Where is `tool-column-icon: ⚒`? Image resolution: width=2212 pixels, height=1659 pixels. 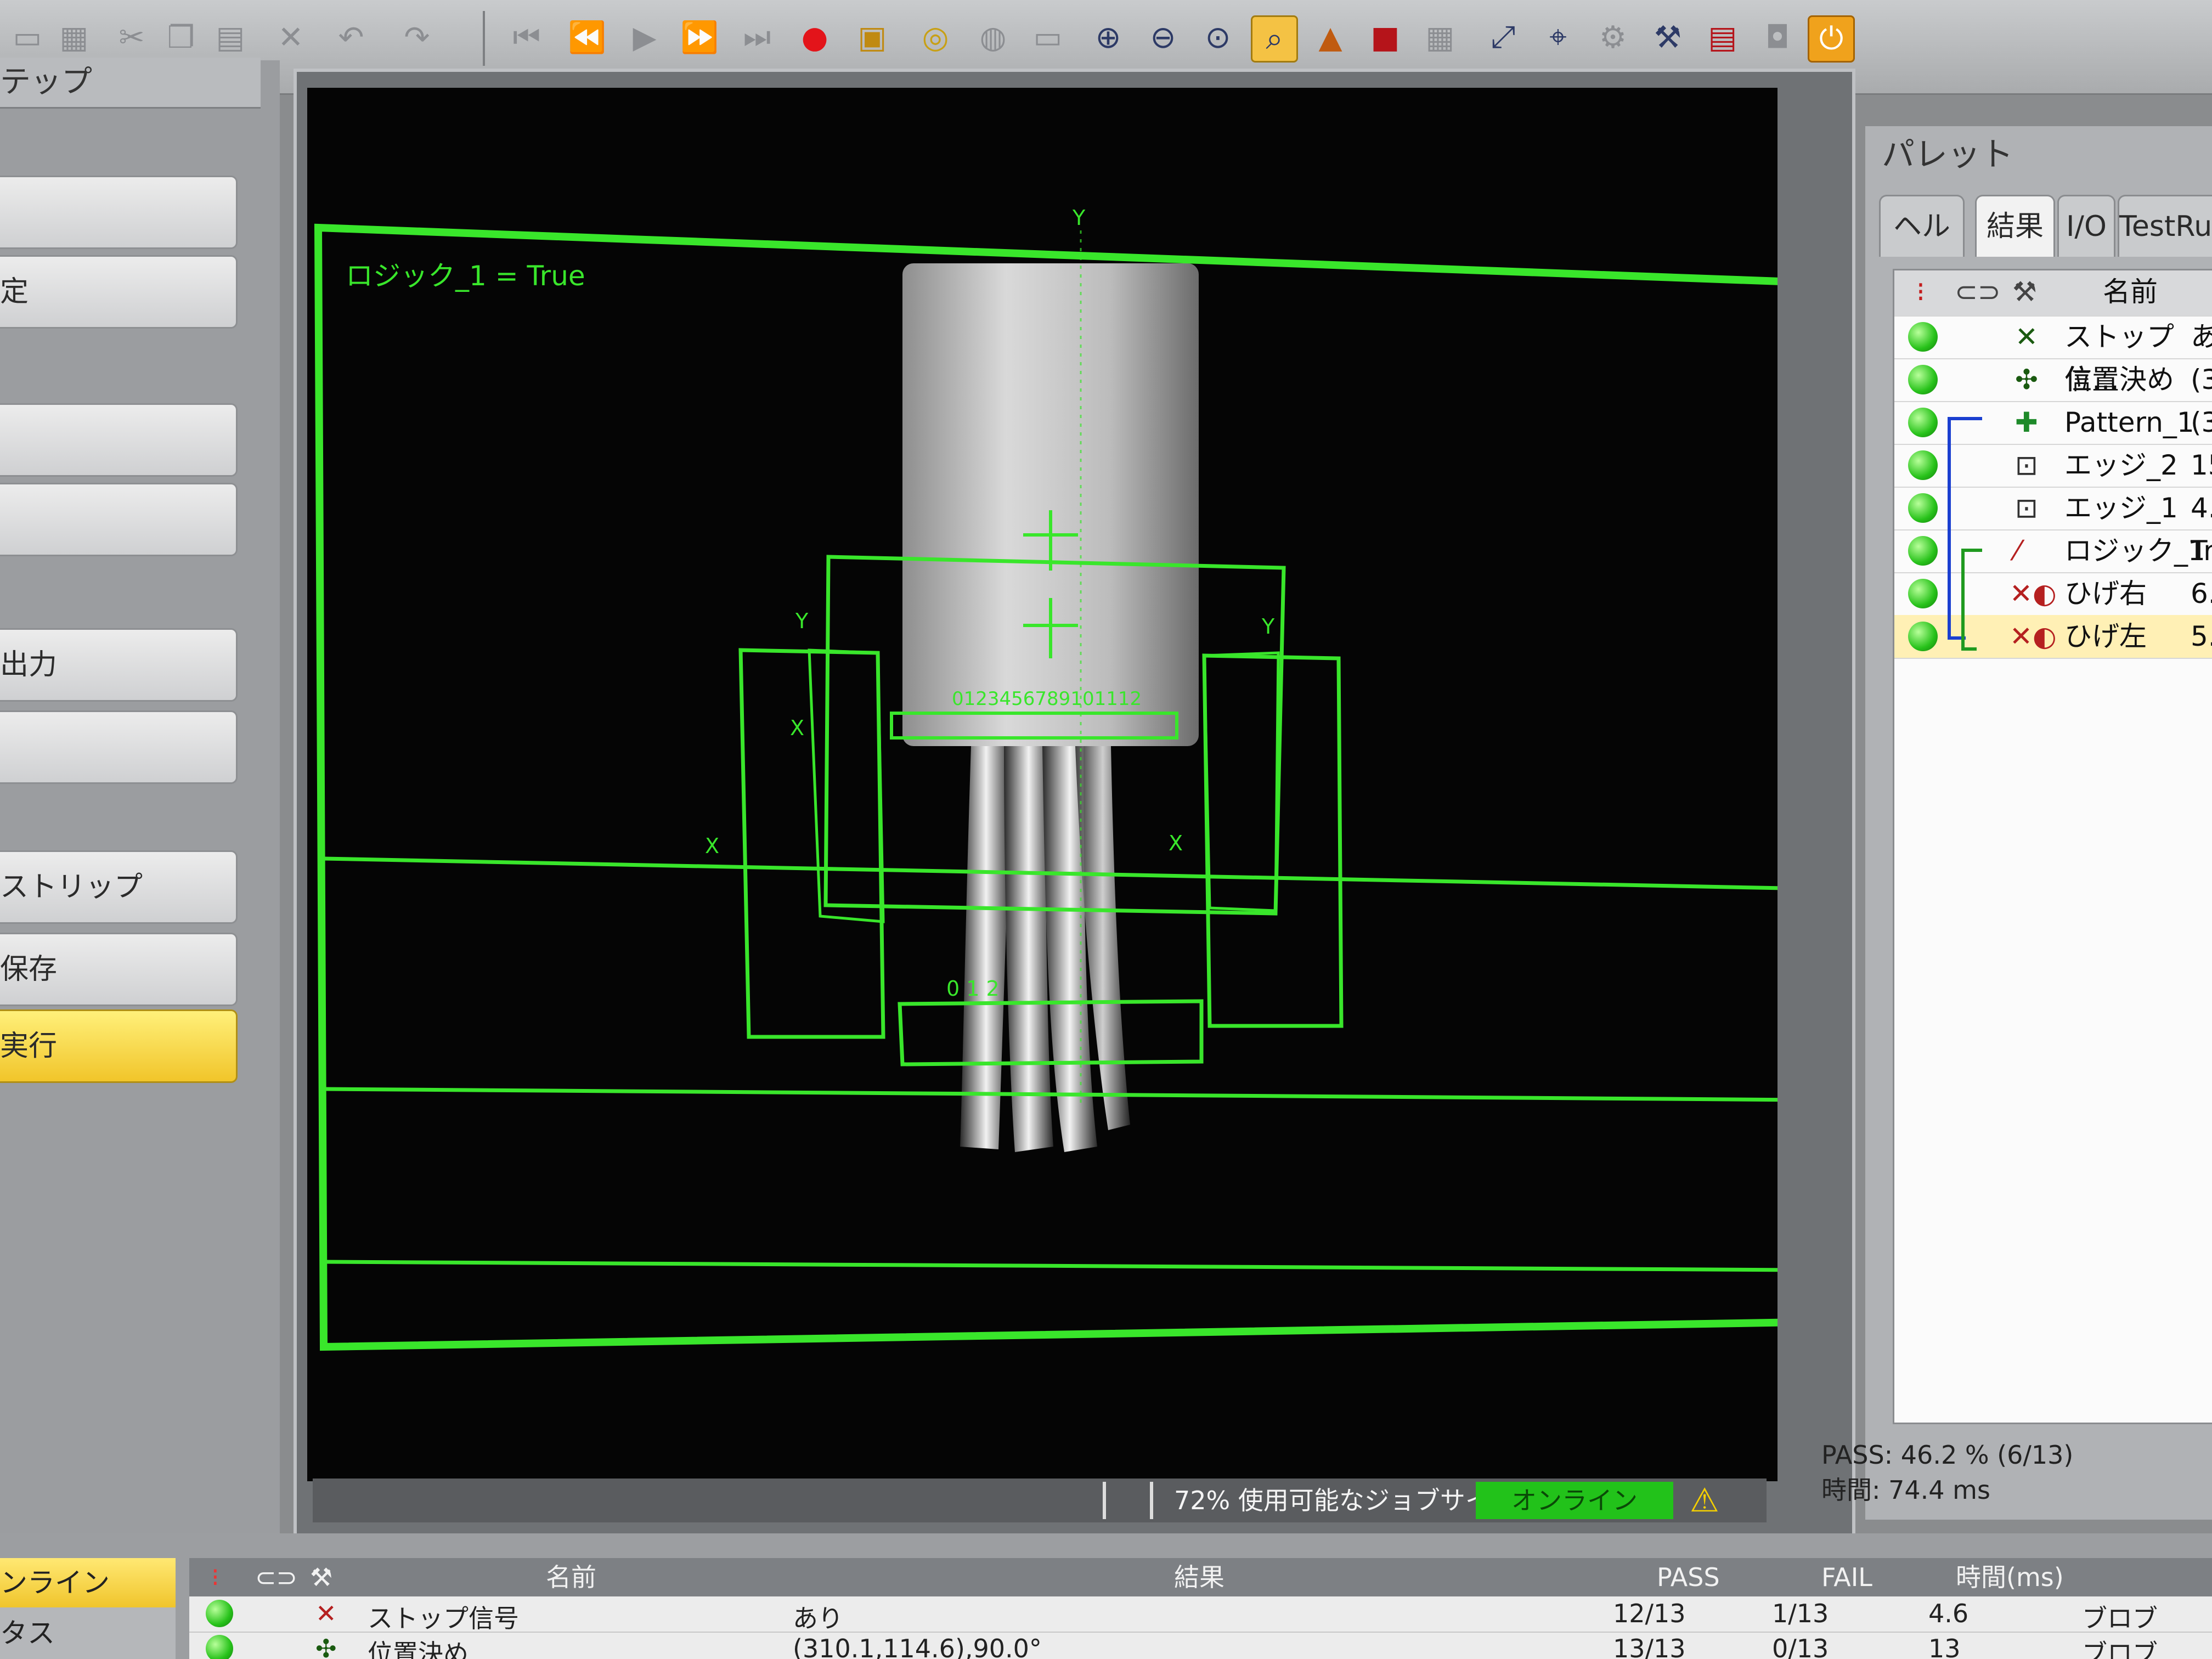 tool-column-icon: ⚒ is located at coordinates (321, 1577).